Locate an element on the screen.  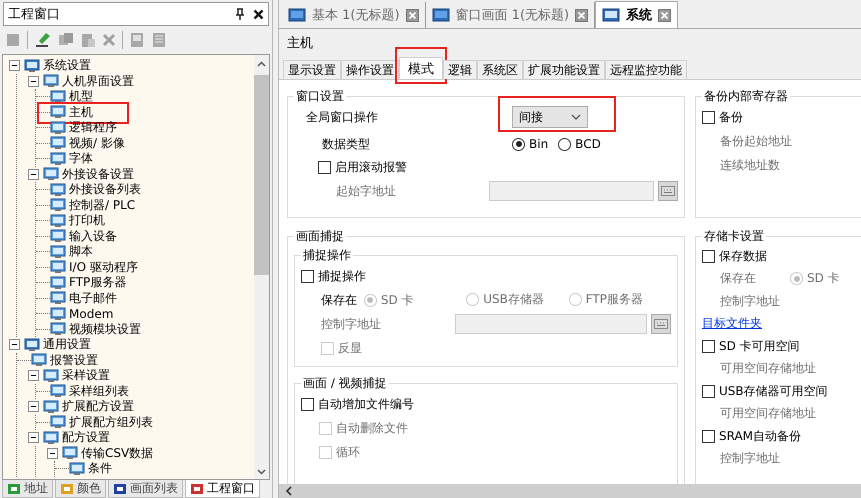
tree-item: 配方设置 is located at coordinates (86, 437).